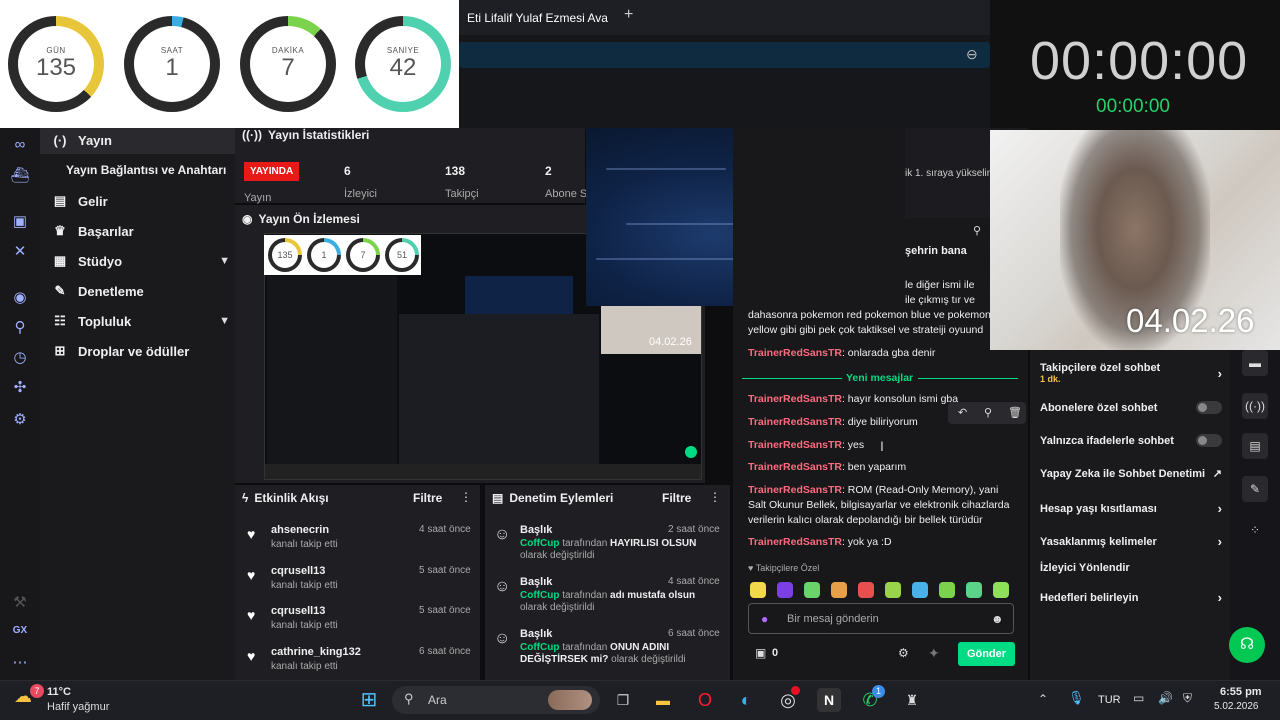 This screenshot has height=720, width=1280. What do you see at coordinates (663, 700) in the screenshot?
I see `file-explorer-icon: ▬` at bounding box center [663, 700].